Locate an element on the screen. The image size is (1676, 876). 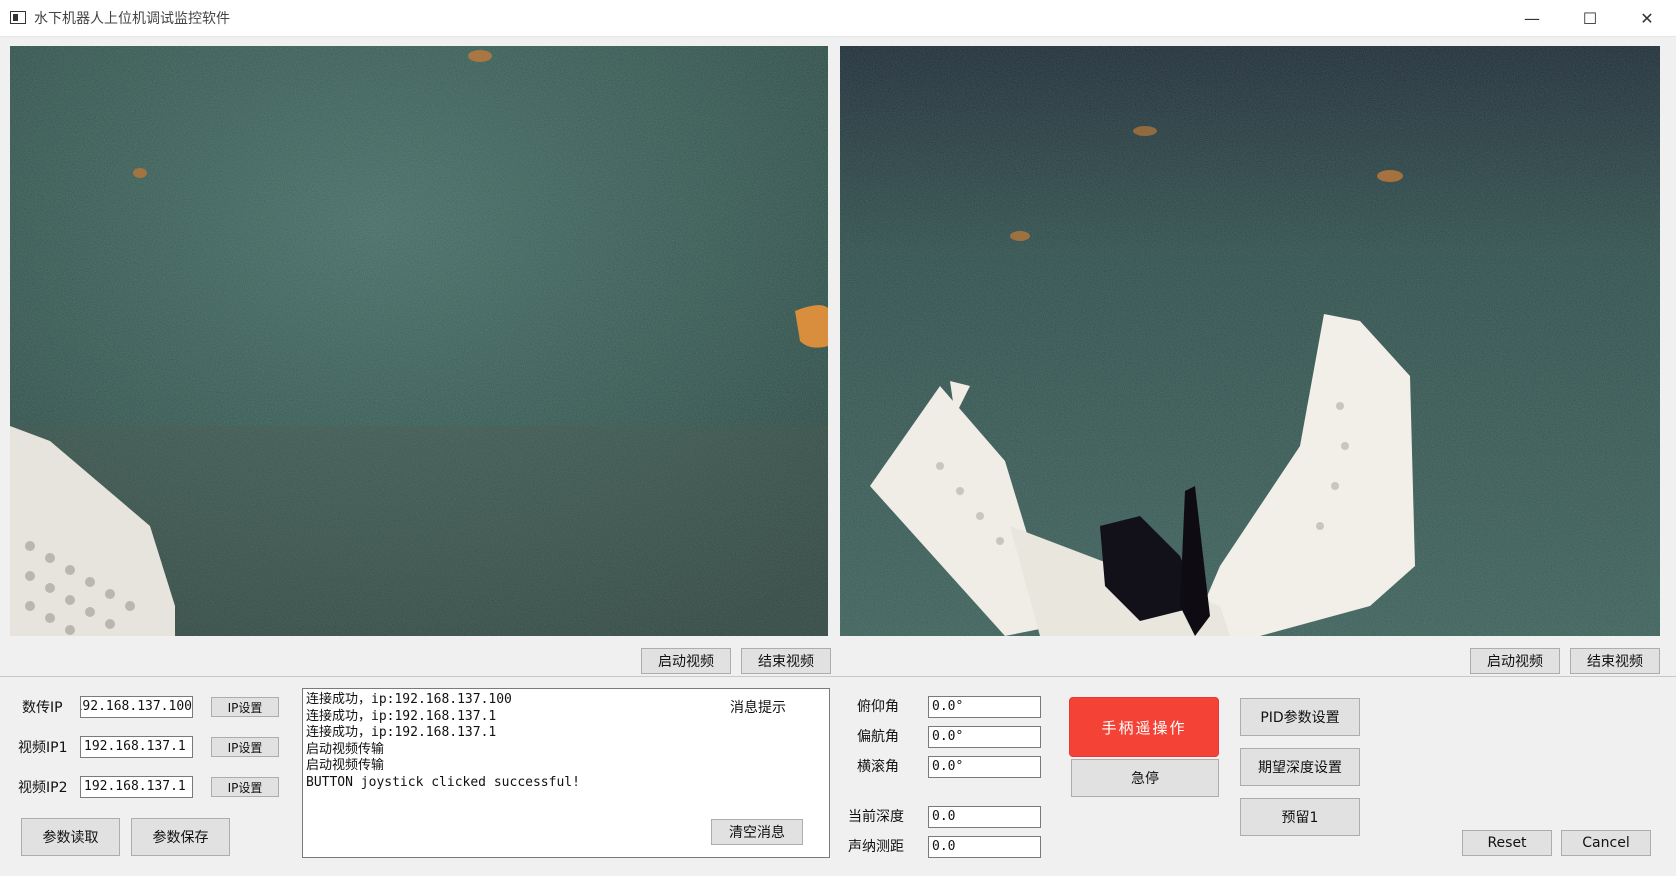
data-ip-label: 数传IP is located at coordinates (42, 708).